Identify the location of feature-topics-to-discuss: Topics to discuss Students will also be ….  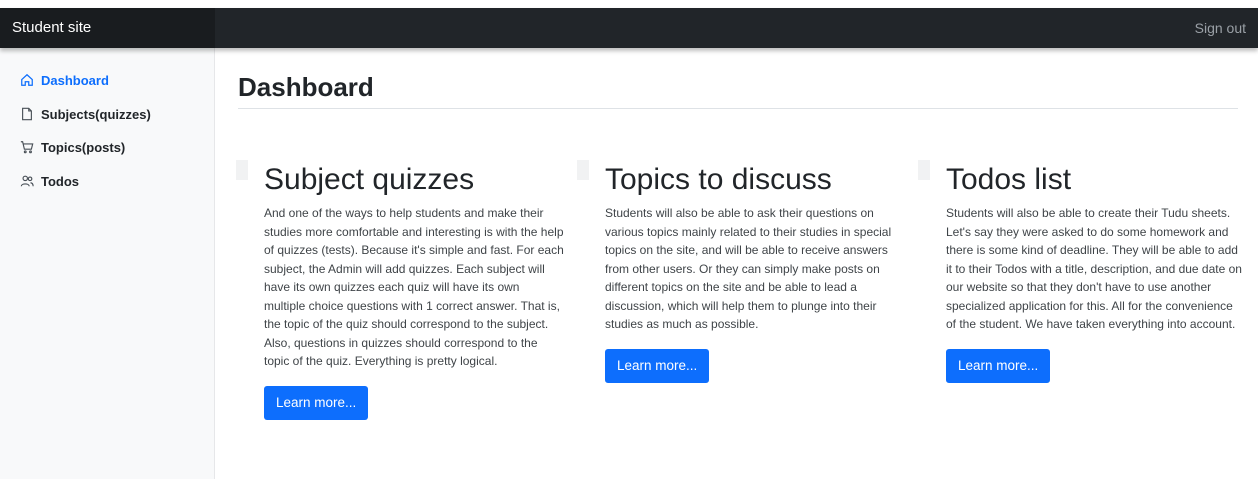
(741, 271).